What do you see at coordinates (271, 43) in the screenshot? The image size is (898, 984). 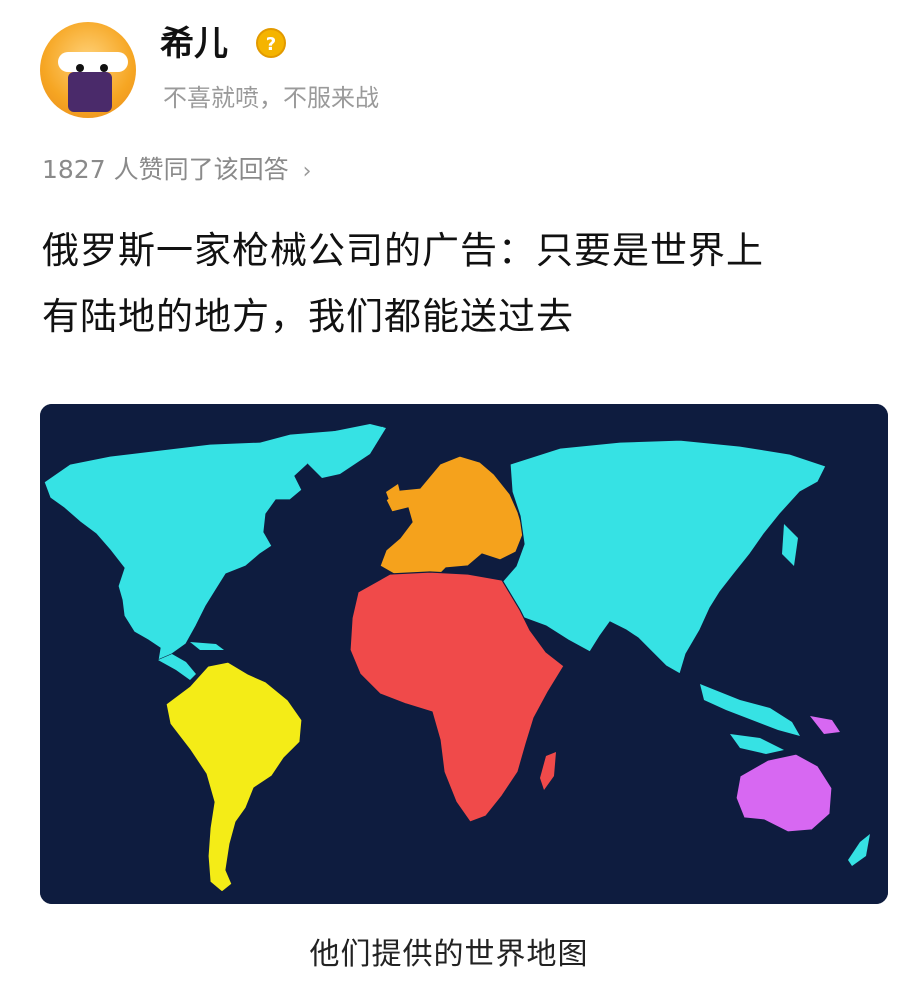 I see `verified-badge-icon: ?` at bounding box center [271, 43].